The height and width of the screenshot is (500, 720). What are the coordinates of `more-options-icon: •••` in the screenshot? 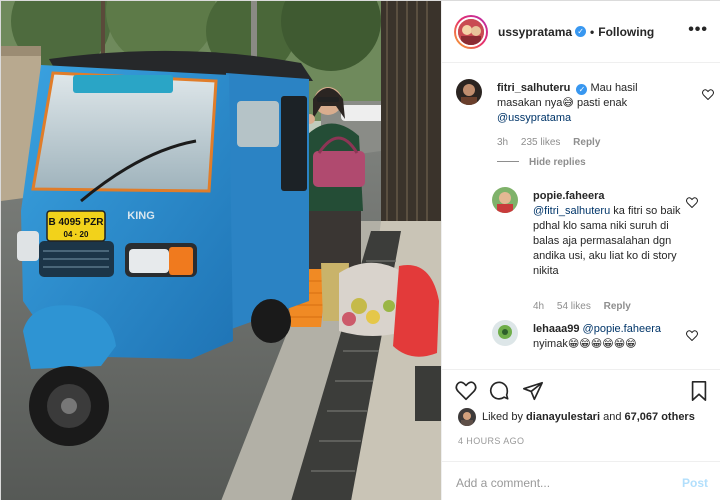 It's located at (698, 30).